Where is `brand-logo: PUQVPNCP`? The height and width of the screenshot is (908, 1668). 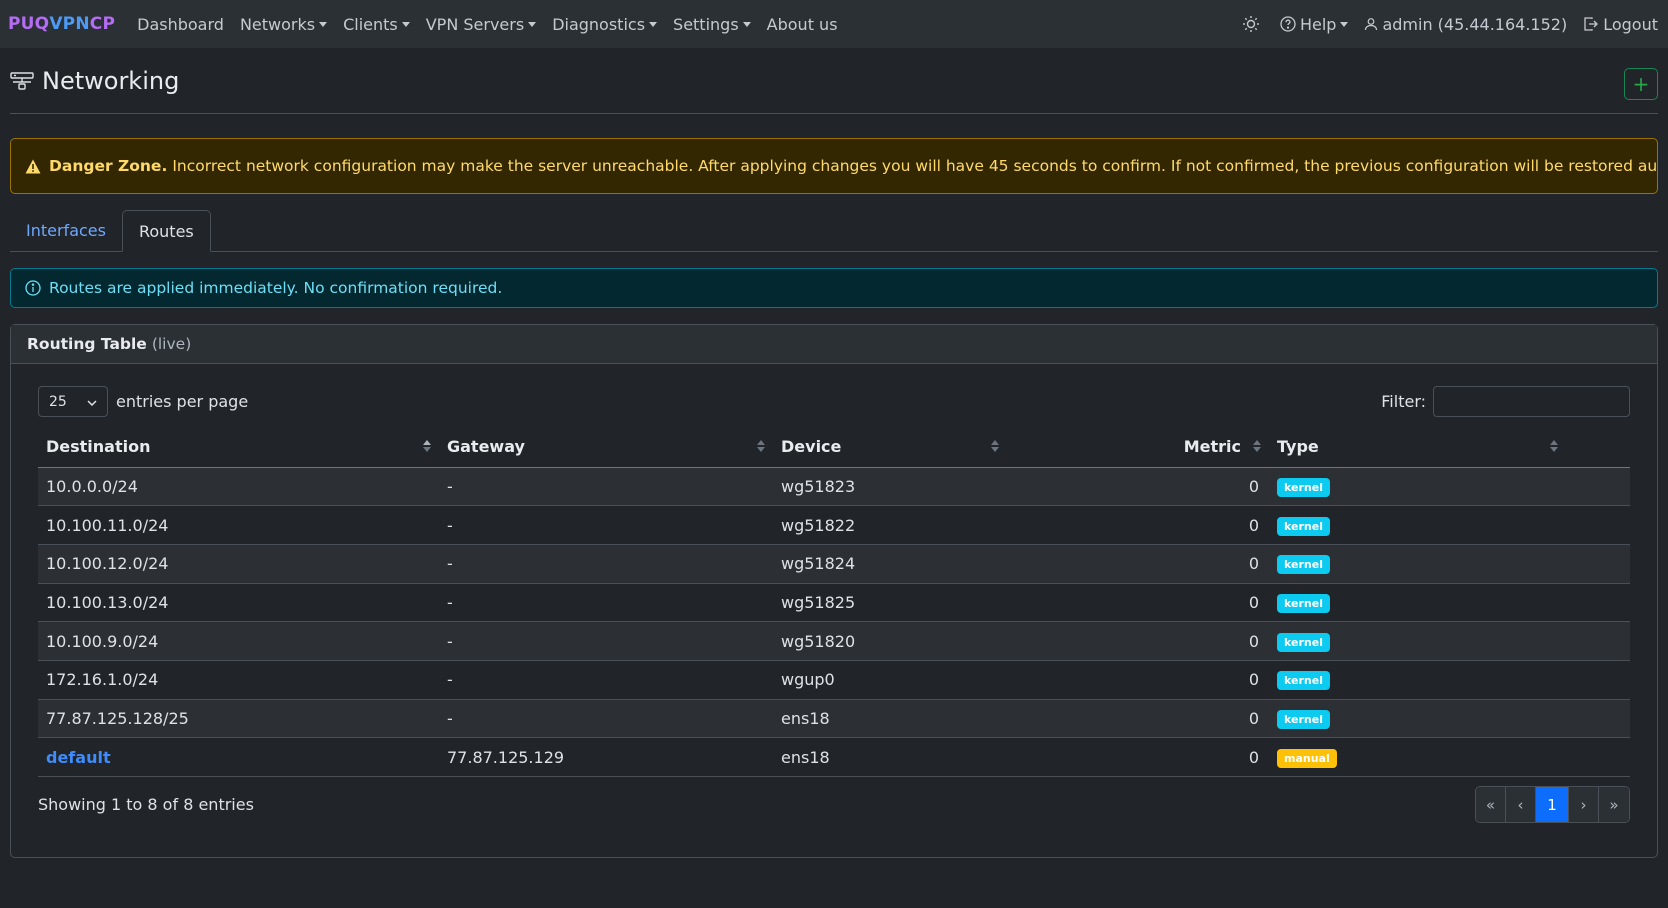
brand-logo: PUQVPNCP is located at coordinates (61, 24).